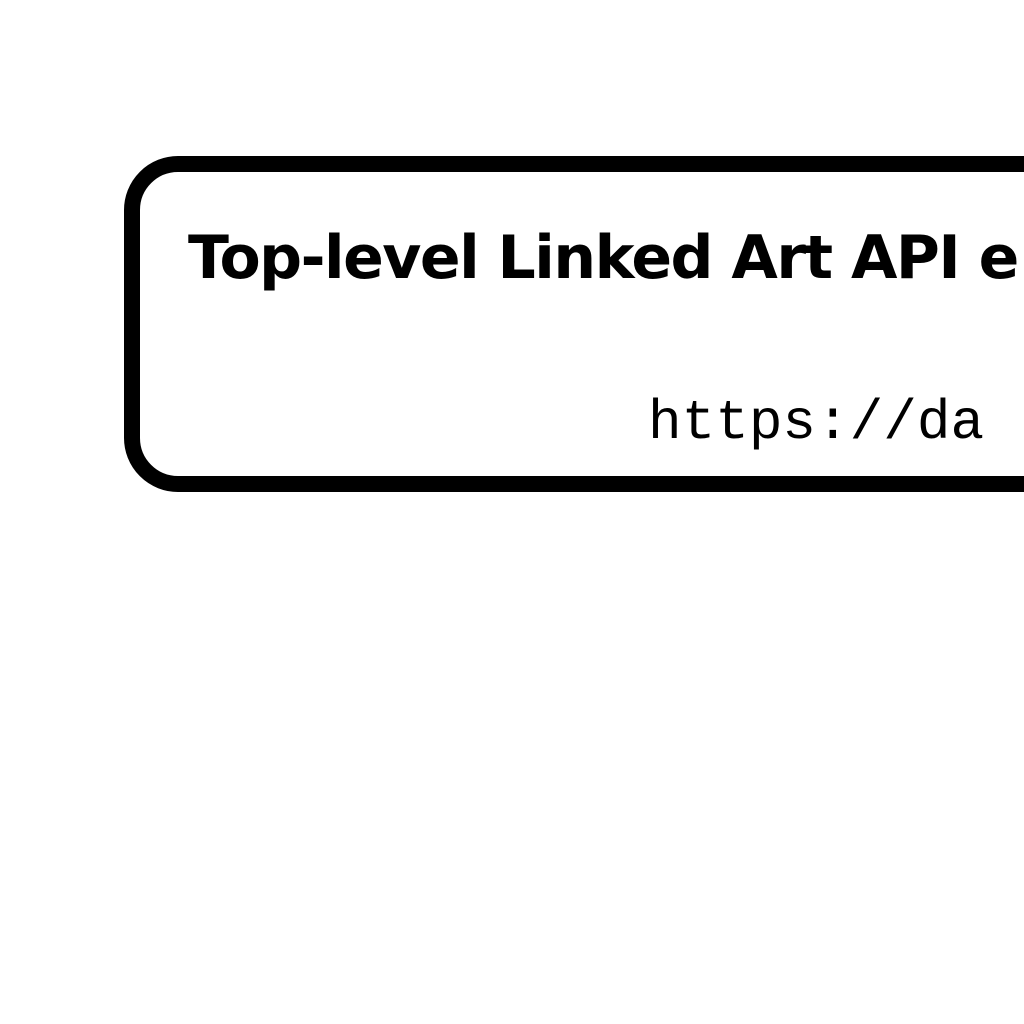  I want to click on node-title: Top-level Linked Art API e, so click(603, 258).